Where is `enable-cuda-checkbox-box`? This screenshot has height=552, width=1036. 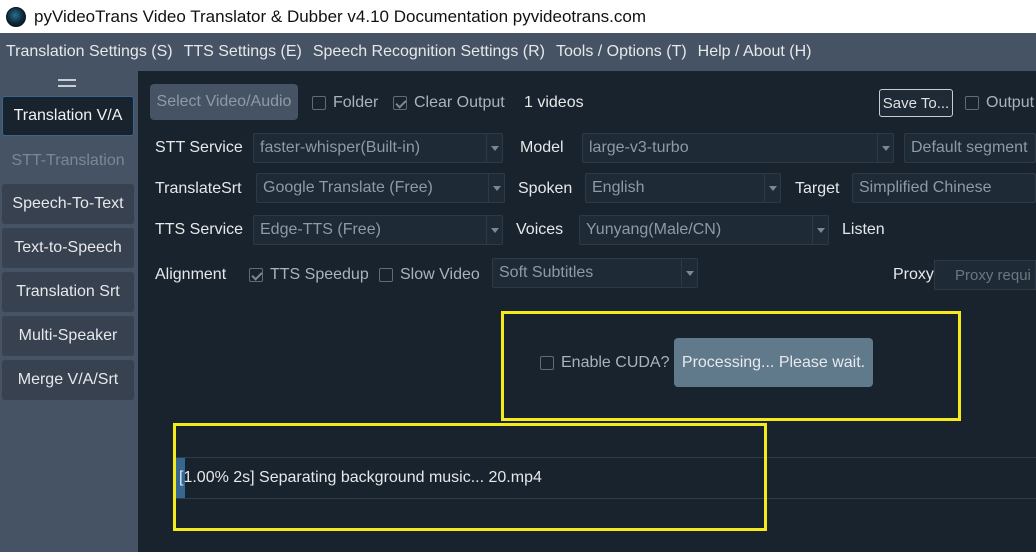 enable-cuda-checkbox-box is located at coordinates (547, 363).